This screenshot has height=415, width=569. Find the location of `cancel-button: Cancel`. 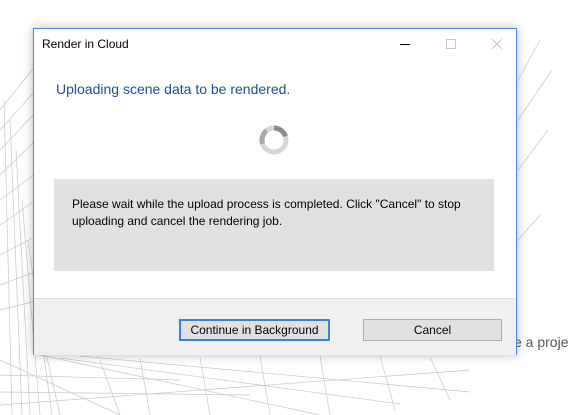

cancel-button: Cancel is located at coordinates (432, 330).